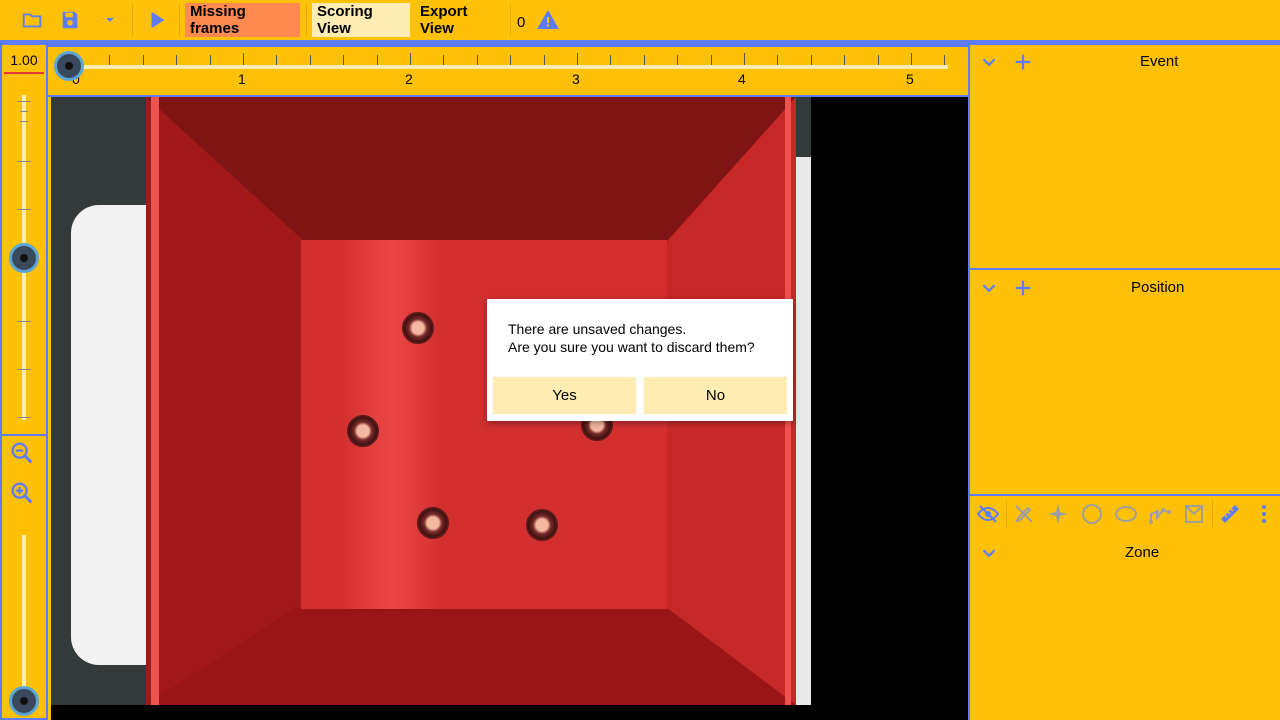 The image size is (1280, 720). Describe the element at coordinates (1024, 514) in the screenshot. I see `pen-off-icon` at that location.